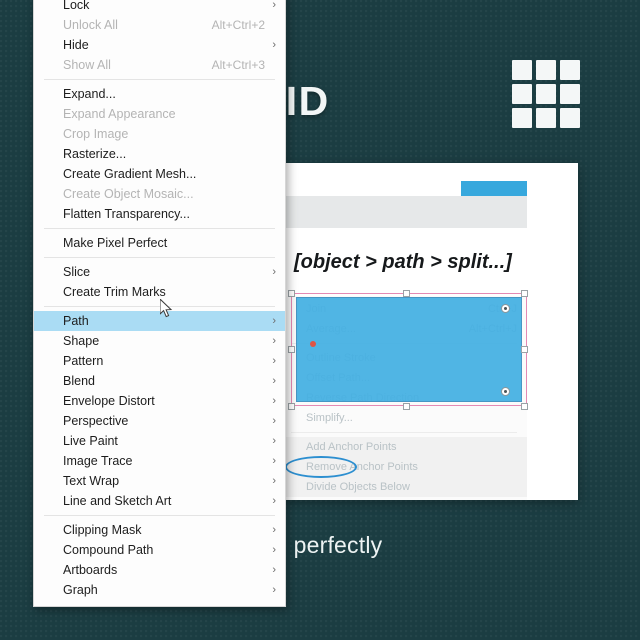  Describe the element at coordinates (405, 447) in the screenshot. I see `submenu-item-add-anchor-points: Add Anchor Points` at that location.